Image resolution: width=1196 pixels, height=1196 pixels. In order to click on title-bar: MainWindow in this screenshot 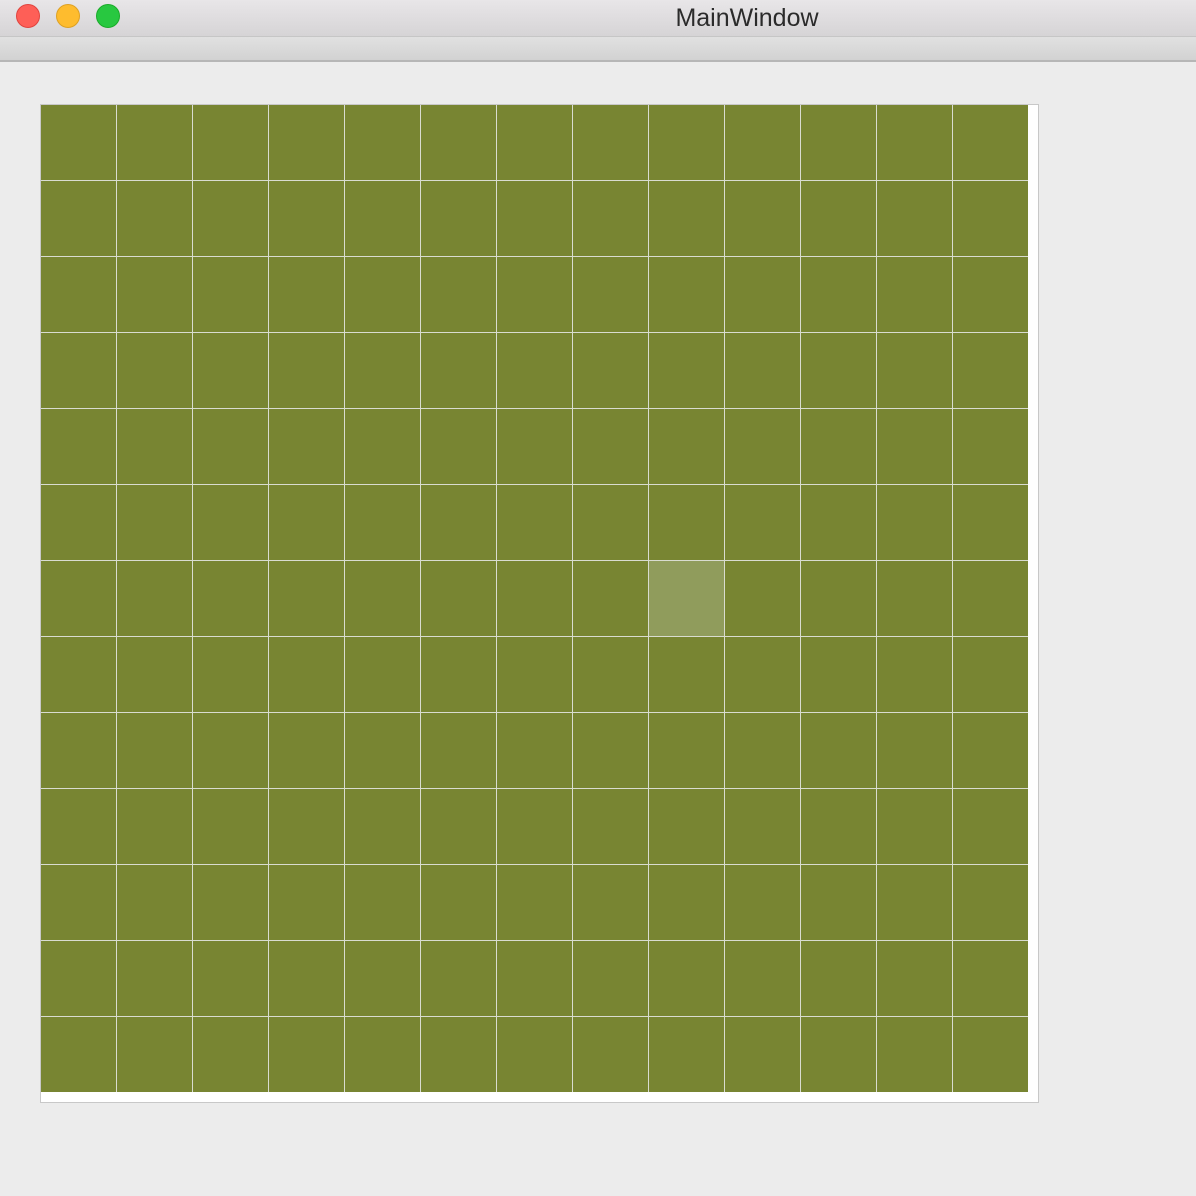, I will do `click(598, 18)`.